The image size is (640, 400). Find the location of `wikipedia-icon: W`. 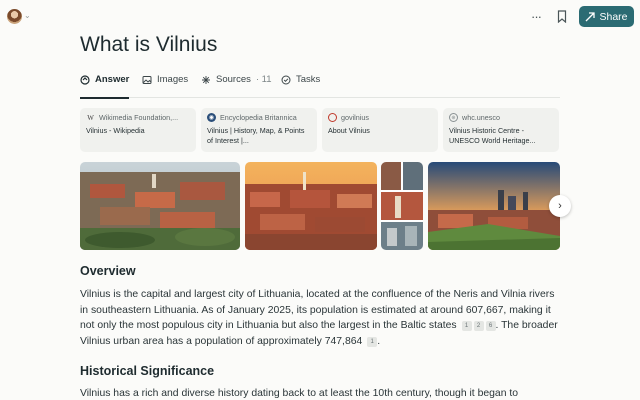

wikipedia-icon: W is located at coordinates (90, 117).